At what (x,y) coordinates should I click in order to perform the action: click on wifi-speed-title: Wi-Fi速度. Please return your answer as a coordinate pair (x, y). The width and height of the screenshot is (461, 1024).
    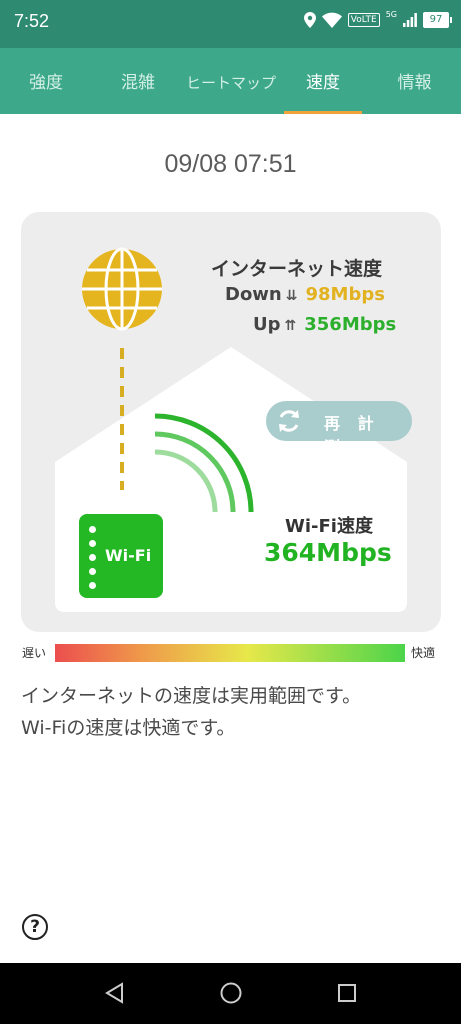
    Looking at the image, I should click on (329, 526).